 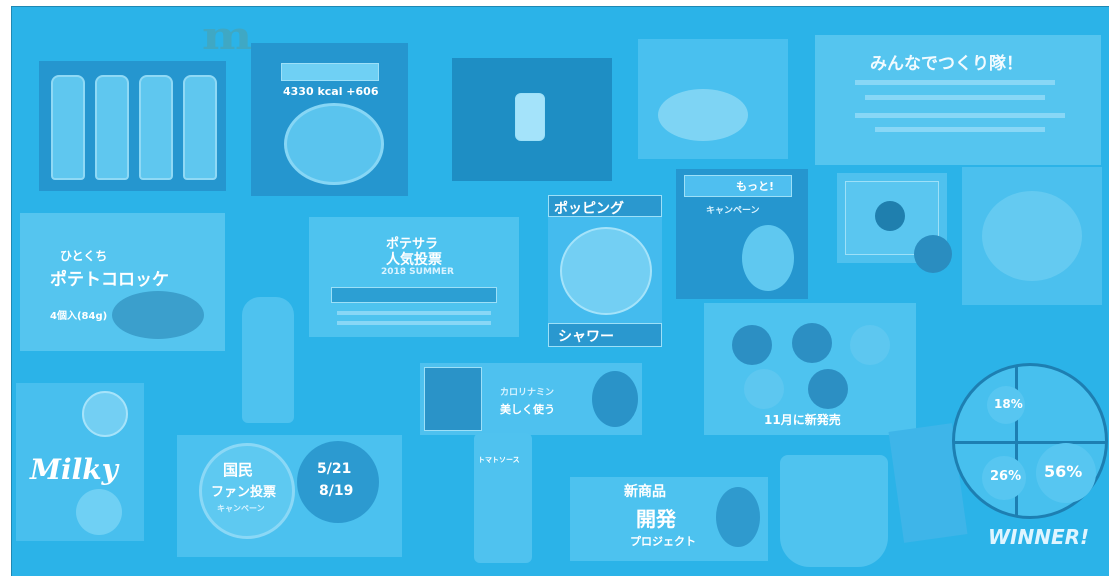 What do you see at coordinates (338, 482) in the screenshot?
I see `dates-badge` at bounding box center [338, 482].